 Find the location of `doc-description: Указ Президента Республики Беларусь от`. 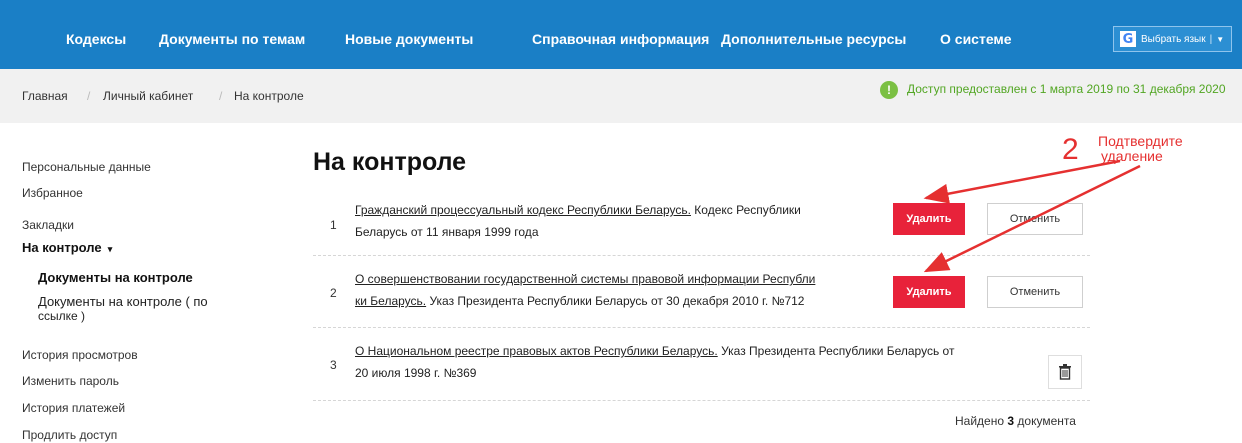

doc-description: Указ Президента Республики Беларусь от is located at coordinates (838, 351).